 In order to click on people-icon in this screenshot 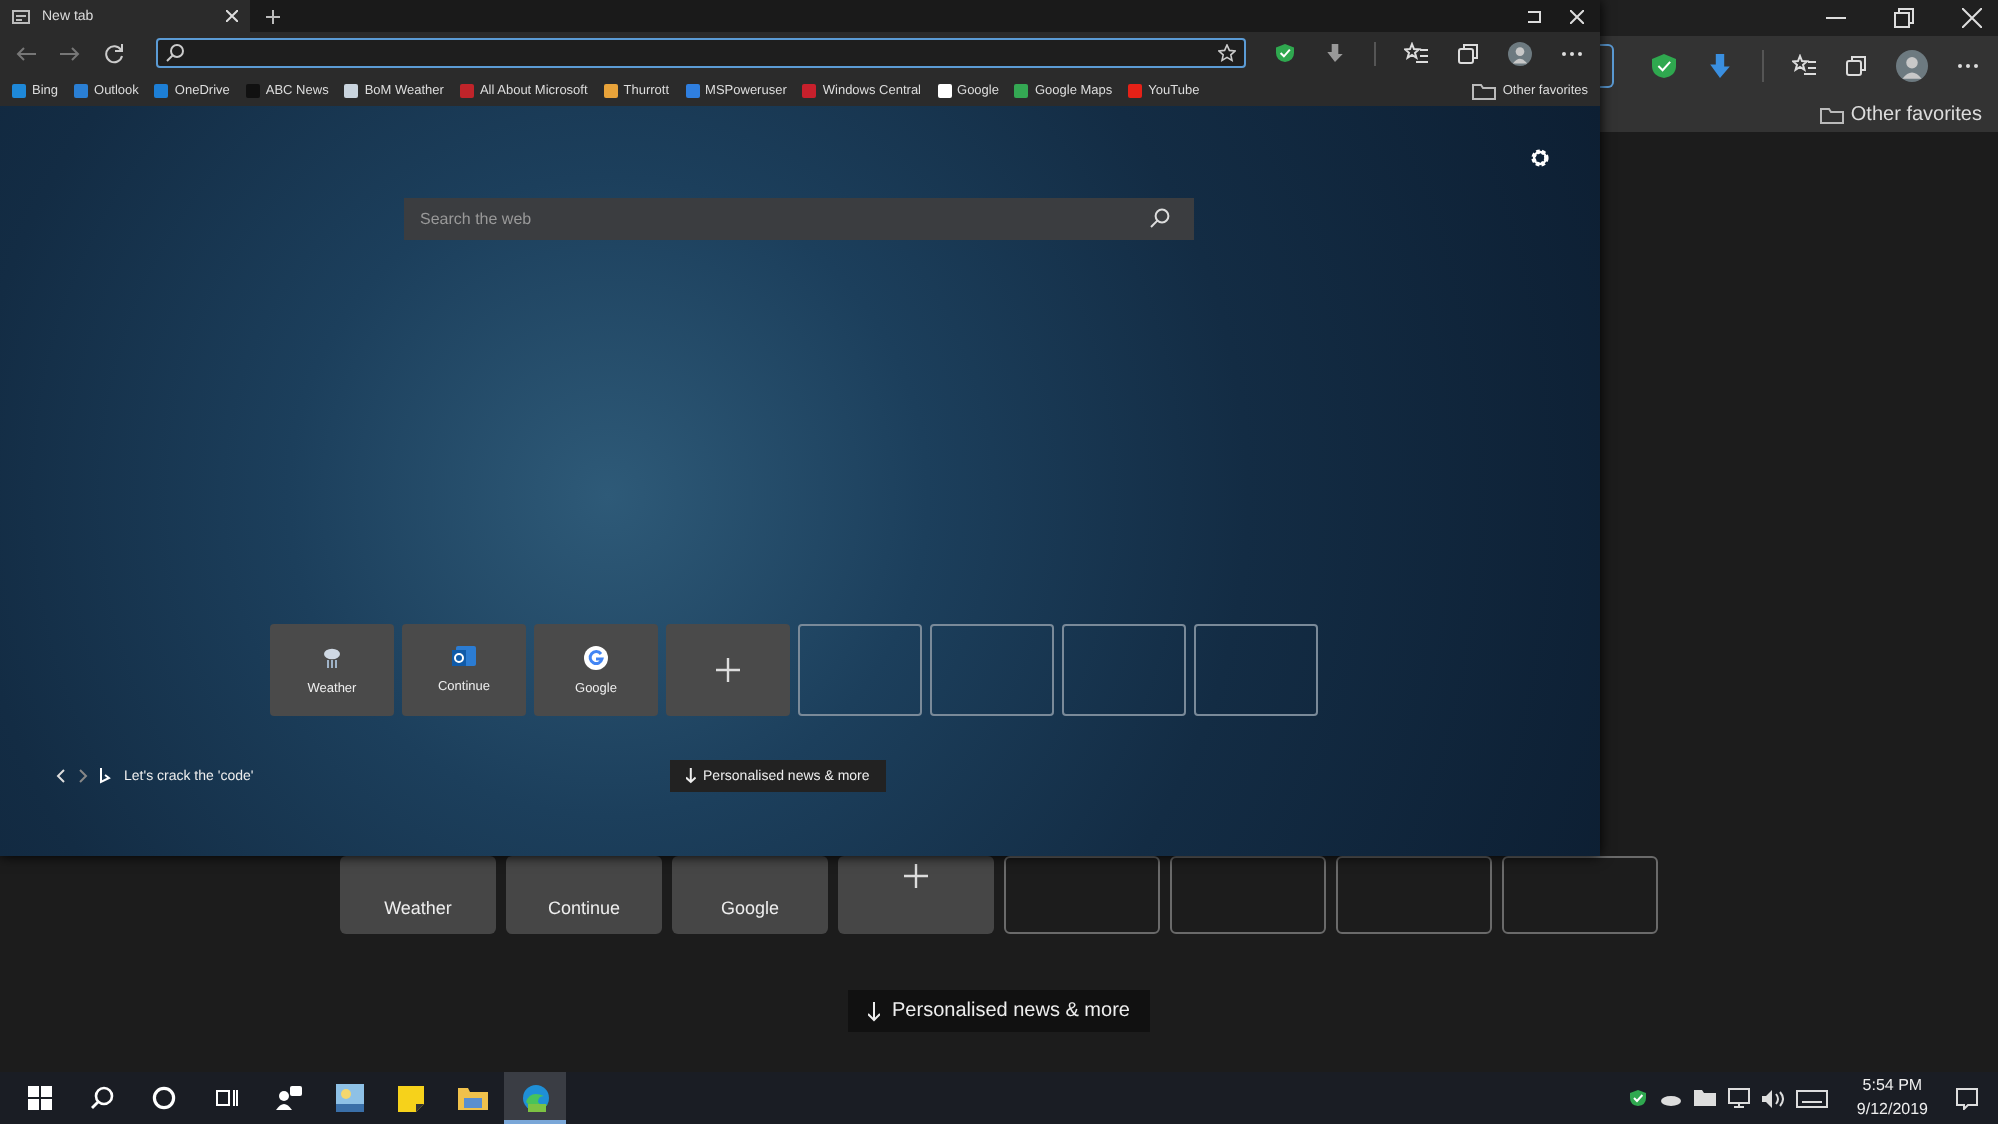, I will do `click(287, 1098)`.